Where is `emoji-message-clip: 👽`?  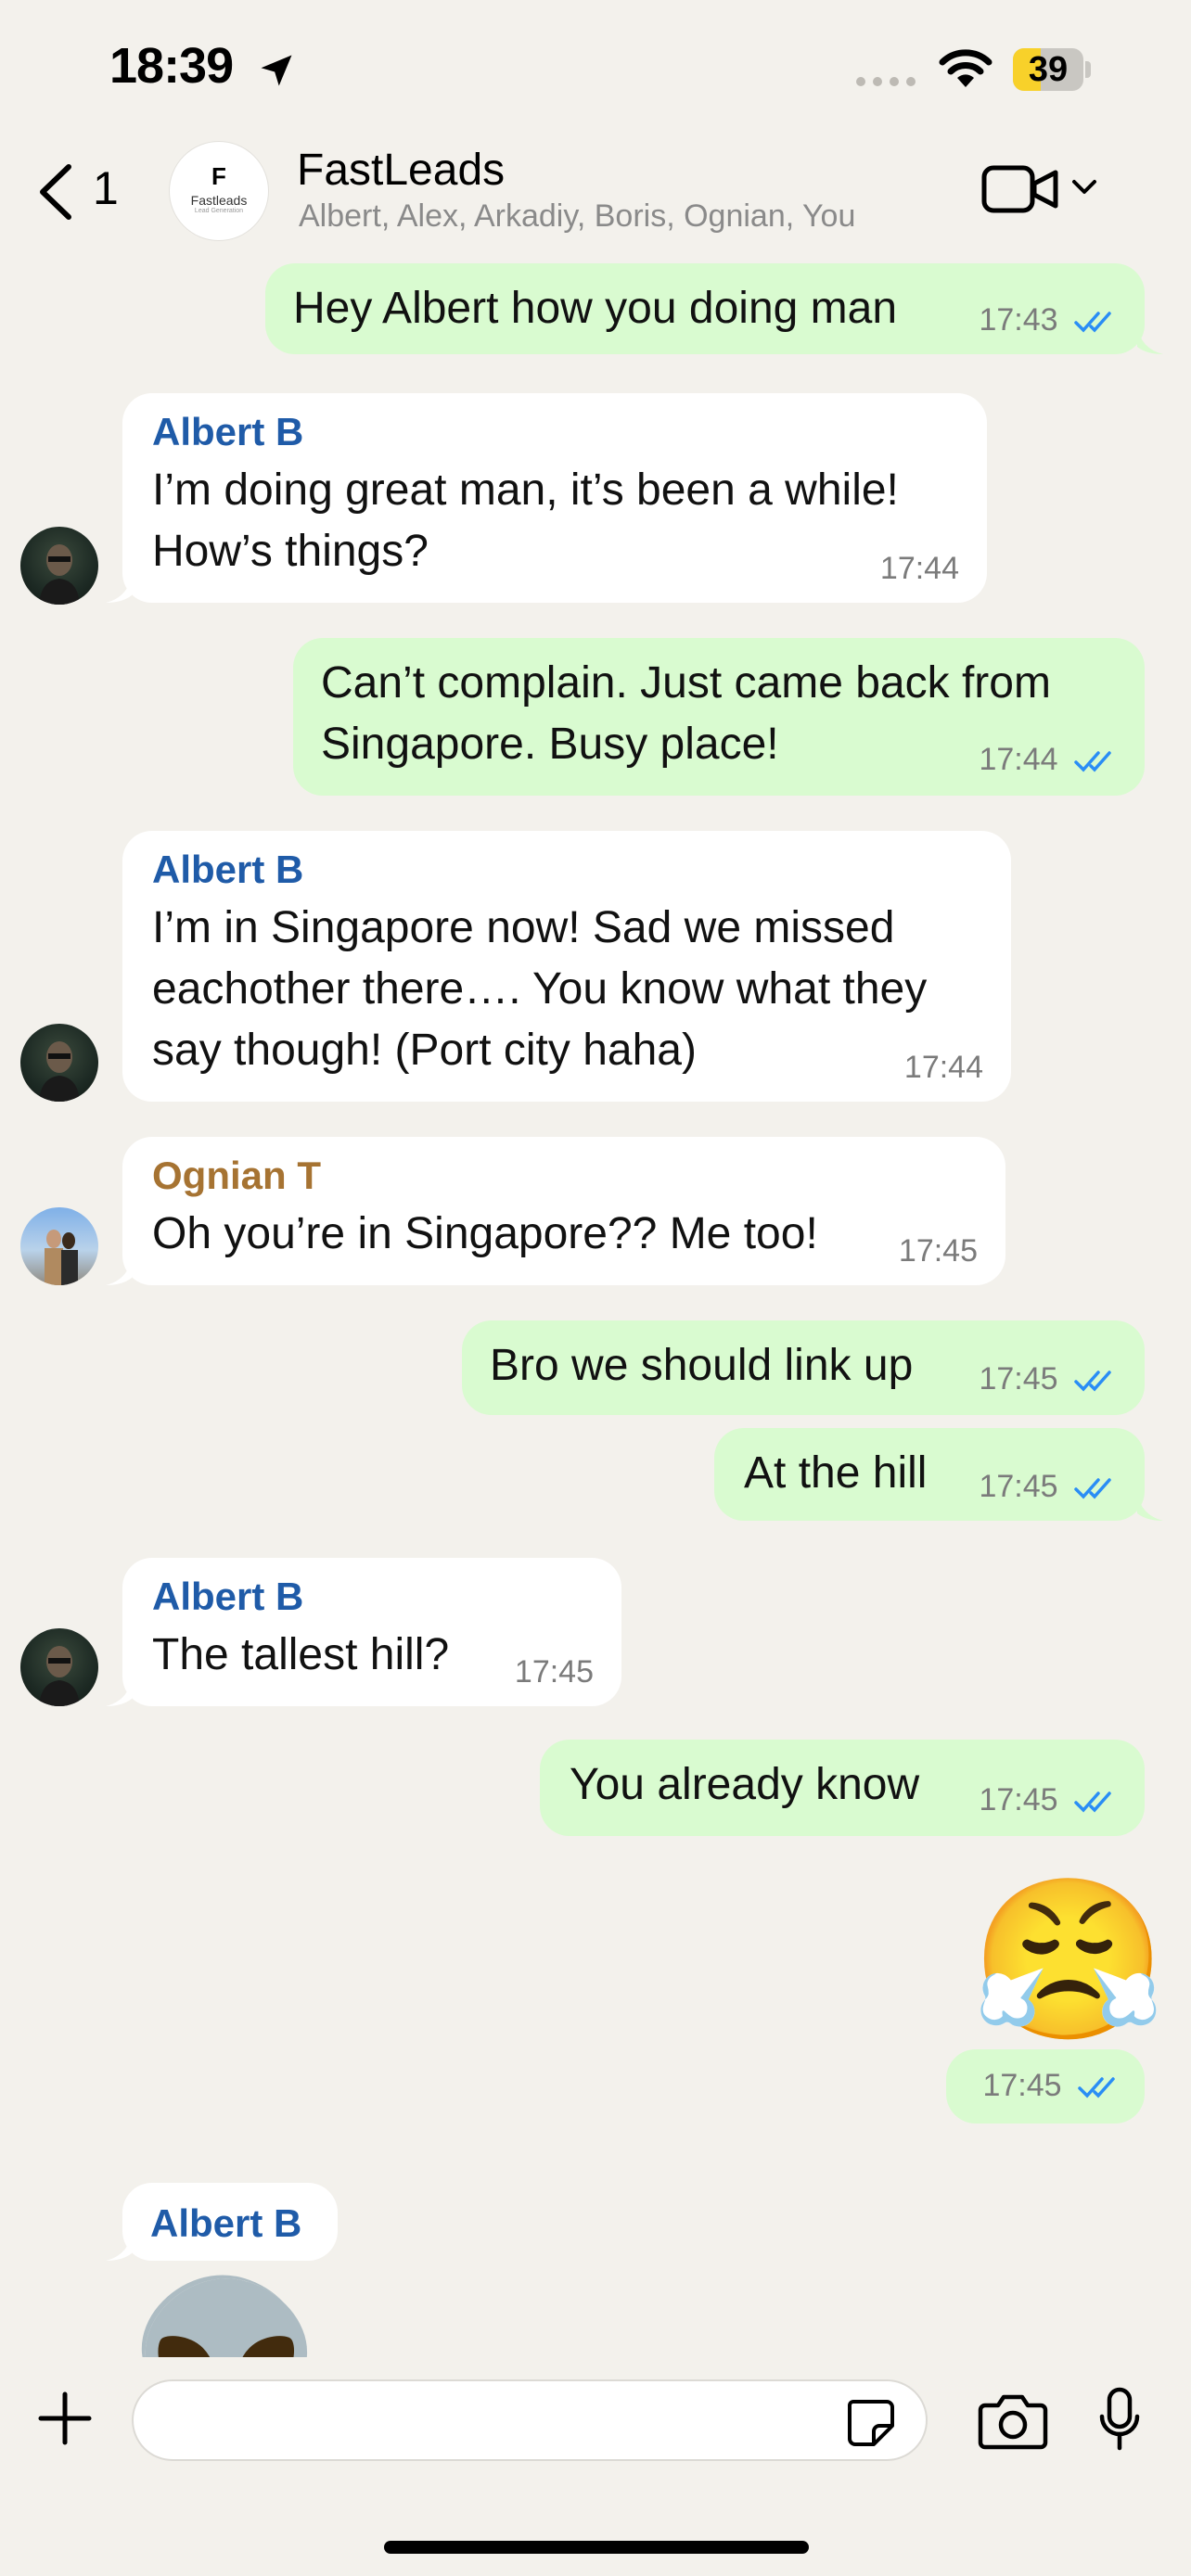 emoji-message-clip: 👽 is located at coordinates (222, 2314).